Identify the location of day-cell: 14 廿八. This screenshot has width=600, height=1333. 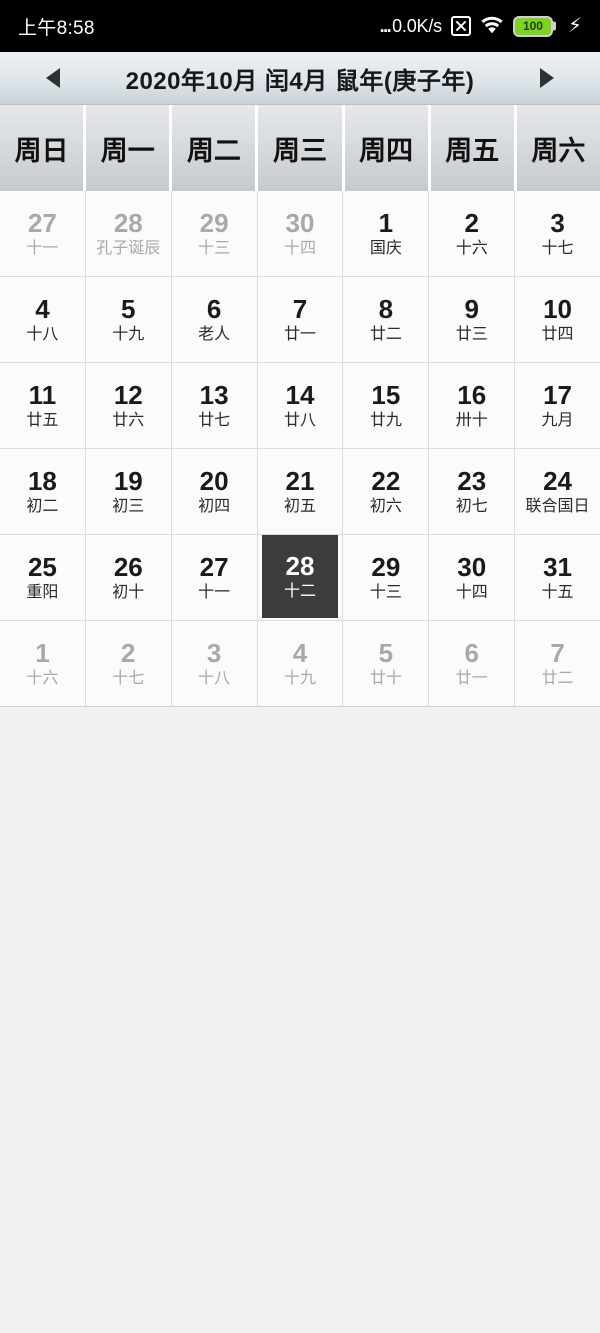
(300, 405).